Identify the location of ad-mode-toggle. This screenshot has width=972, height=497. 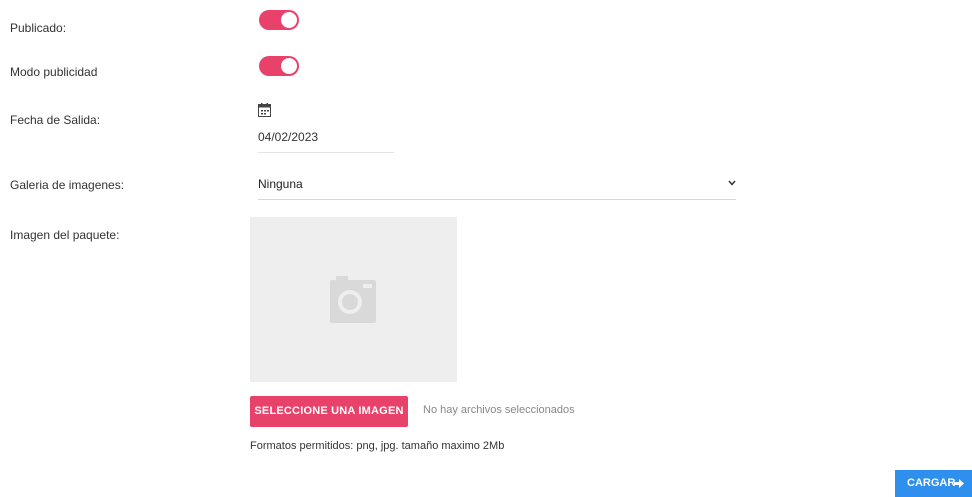
(279, 66).